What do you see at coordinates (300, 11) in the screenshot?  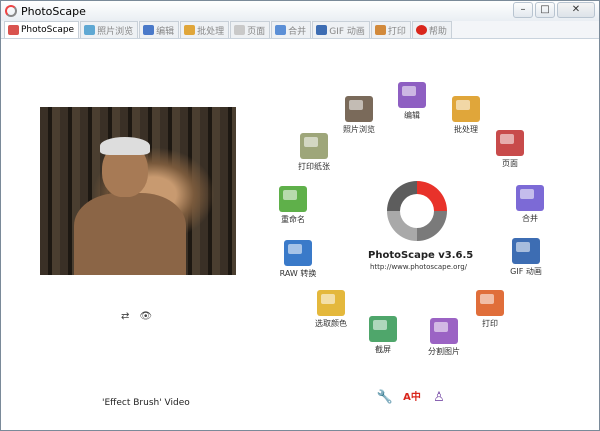 I see `title-bar: PhotoScape – □ ✕` at bounding box center [300, 11].